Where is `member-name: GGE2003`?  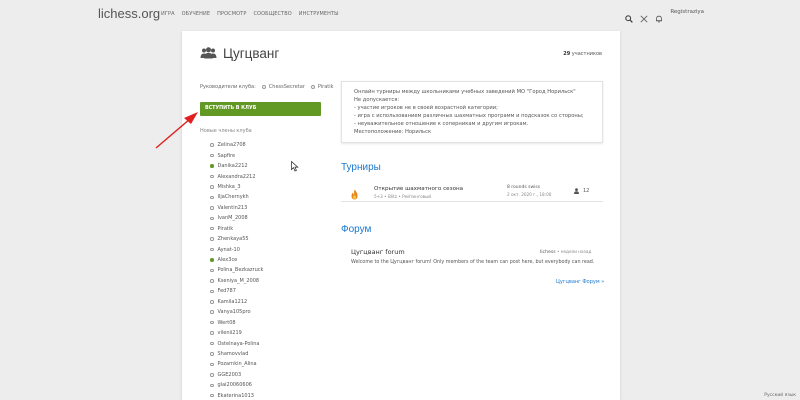 member-name: GGE2003 is located at coordinates (230, 375).